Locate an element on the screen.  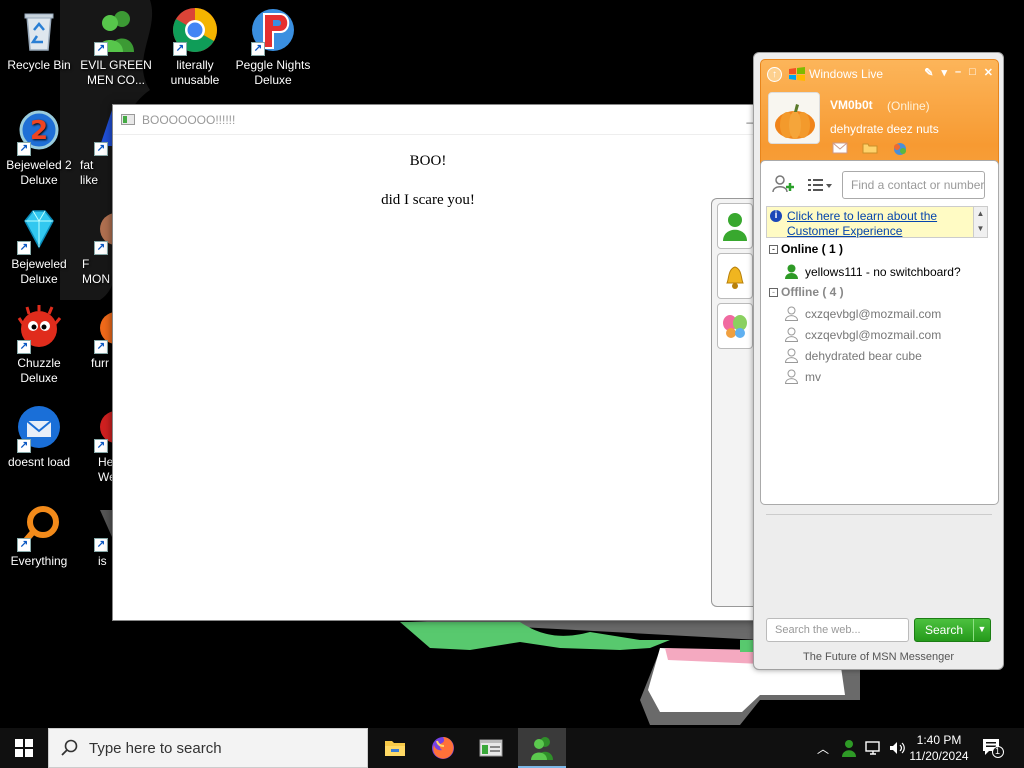
contact-item: yellows111 - no switchboard? is located at coordinates (872, 271).